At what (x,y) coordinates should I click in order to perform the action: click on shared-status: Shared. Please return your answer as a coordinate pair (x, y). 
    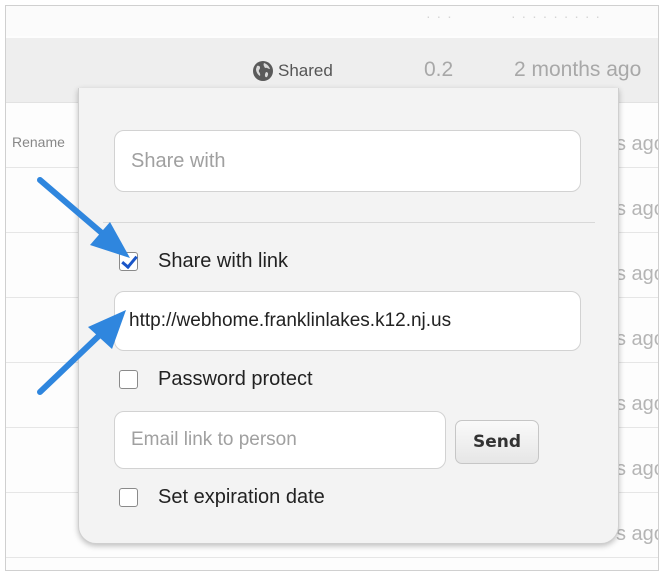
    Looking at the image, I should click on (292, 71).